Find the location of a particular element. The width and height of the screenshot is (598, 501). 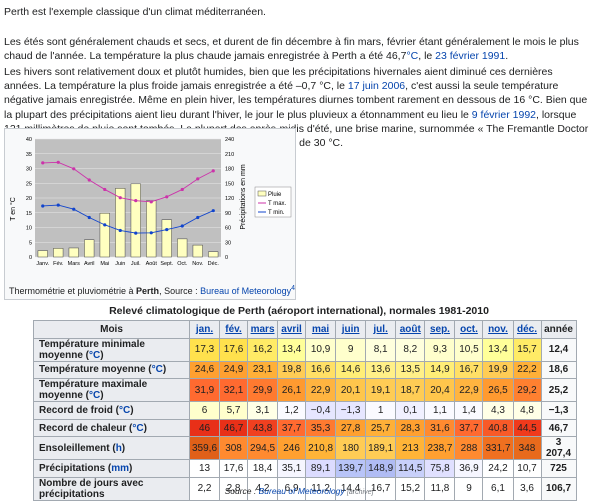

source-label: Source : is located at coordinates (241, 491).